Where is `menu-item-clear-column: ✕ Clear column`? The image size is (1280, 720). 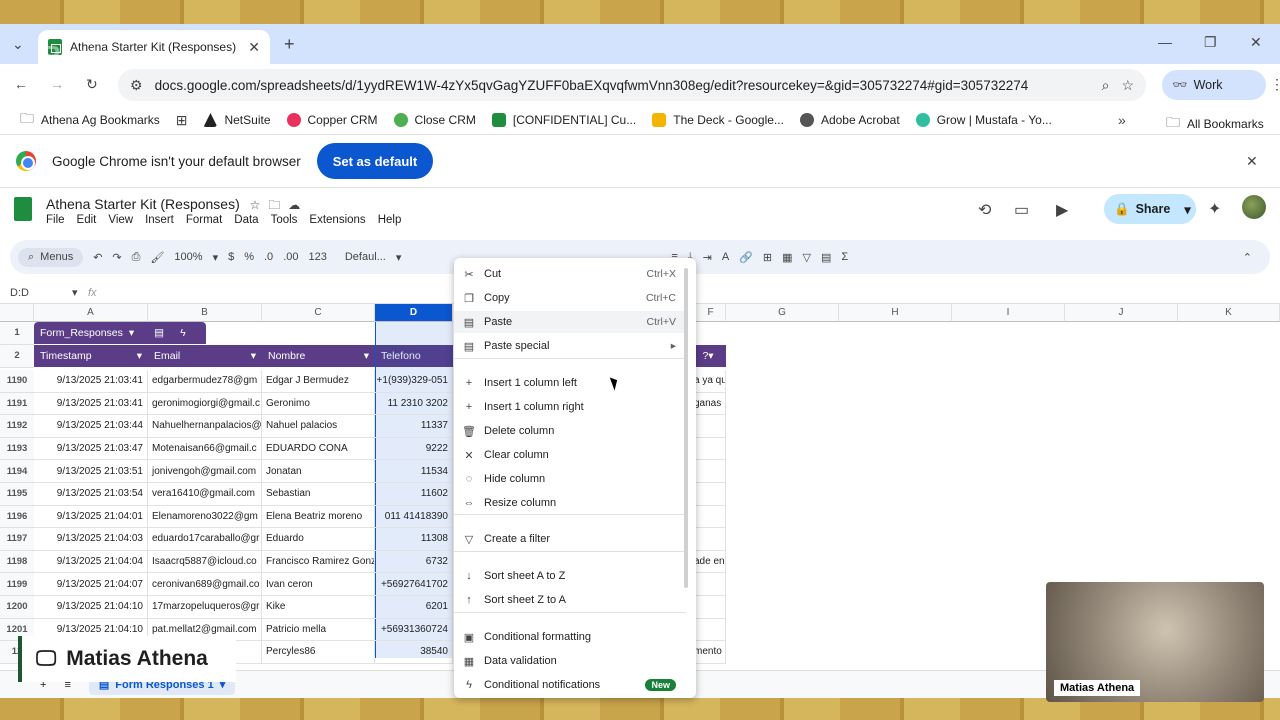
menu-item-clear-column: ✕ Clear column is located at coordinates (569, 455).